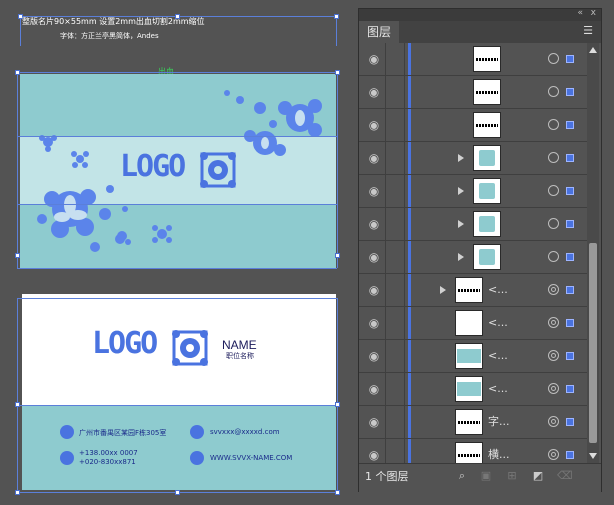 The height and width of the screenshot is (505, 614). Describe the element at coordinates (593, 50) in the screenshot. I see `scroll-up-icon` at that location.